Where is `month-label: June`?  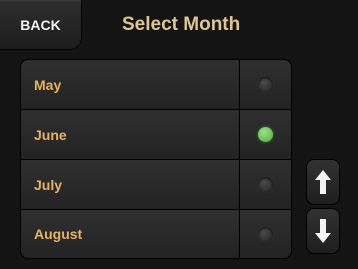 month-label: June is located at coordinates (130, 134).